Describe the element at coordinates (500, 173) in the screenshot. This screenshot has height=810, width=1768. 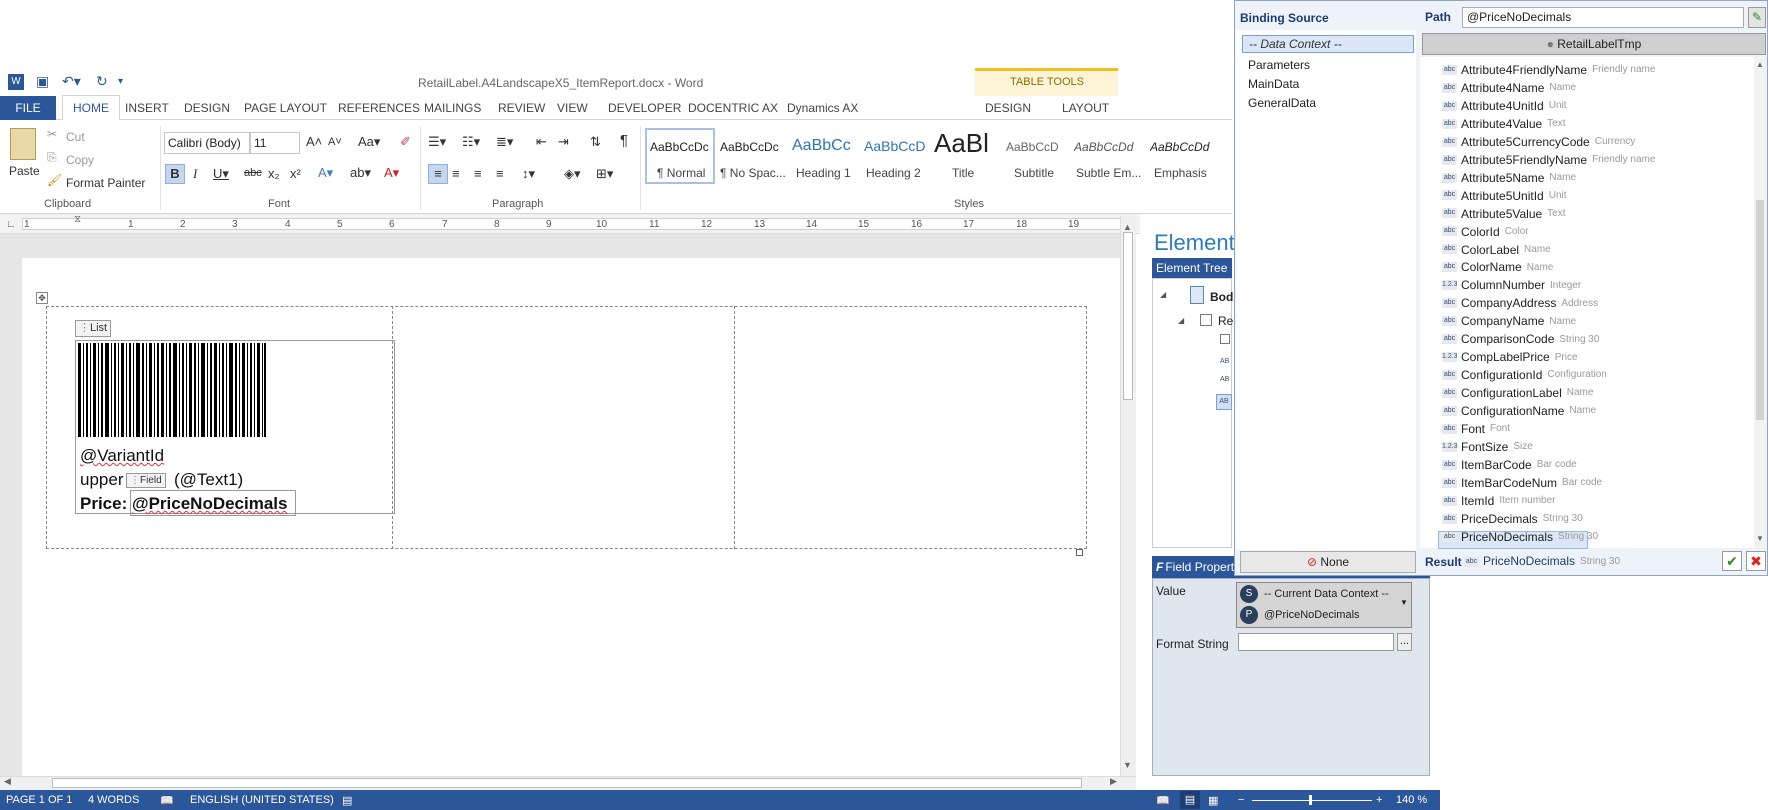
I see `justify-icon: ≡` at that location.